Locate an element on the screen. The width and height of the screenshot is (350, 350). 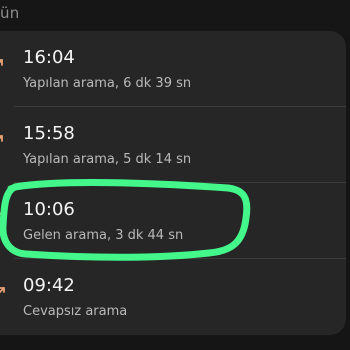
call-detail: Gelen arama, 3 dk 44 sn is located at coordinates (103, 235).